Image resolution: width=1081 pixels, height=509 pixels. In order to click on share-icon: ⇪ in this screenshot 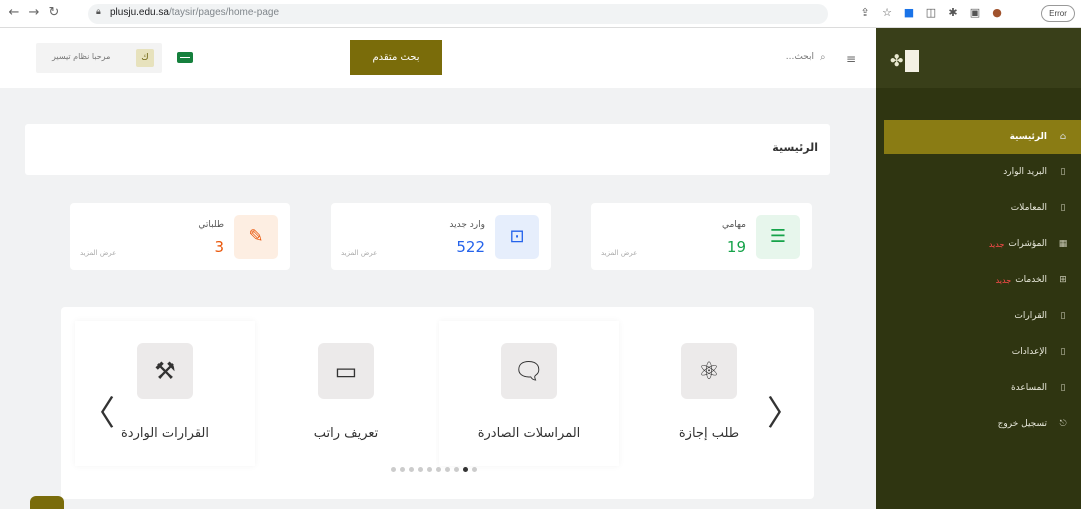, I will do `click(865, 13)`.